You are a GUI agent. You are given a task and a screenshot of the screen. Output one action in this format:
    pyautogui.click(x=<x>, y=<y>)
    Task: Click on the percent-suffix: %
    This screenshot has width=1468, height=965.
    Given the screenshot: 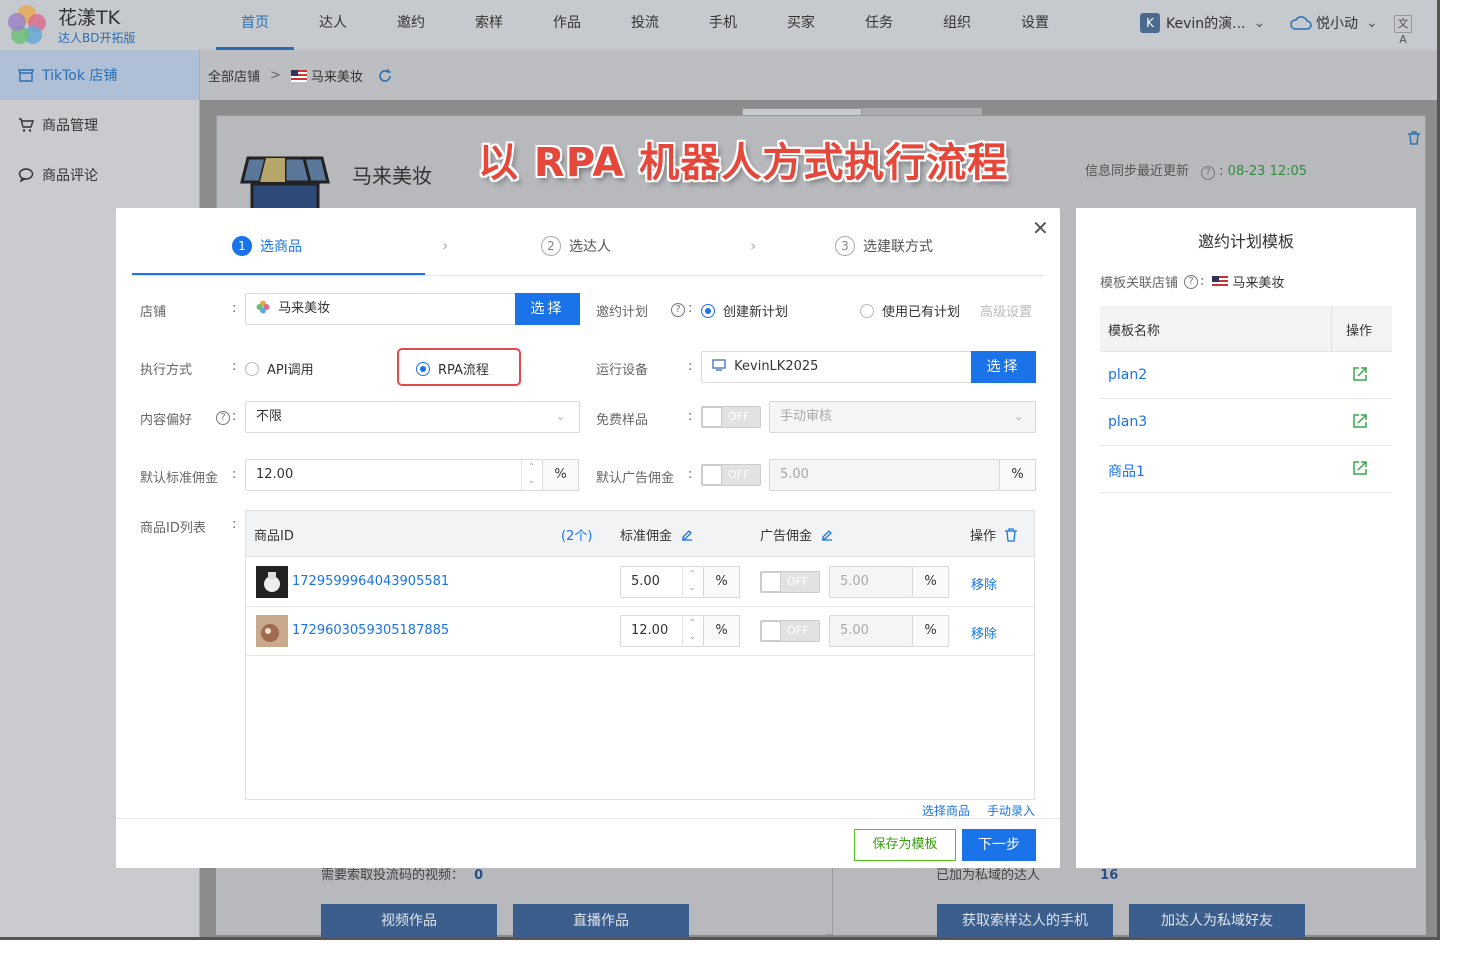 What is the action you would take?
    pyautogui.click(x=722, y=582)
    